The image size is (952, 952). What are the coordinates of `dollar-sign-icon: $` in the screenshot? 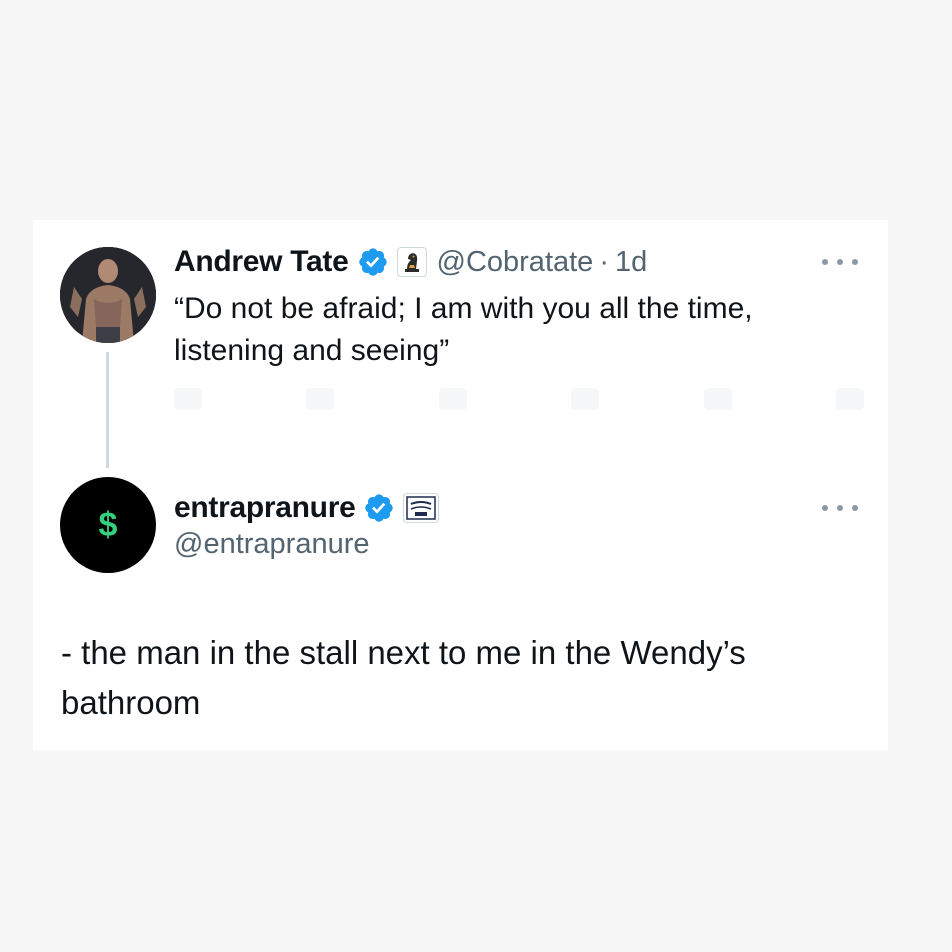 It's located at (108, 524).